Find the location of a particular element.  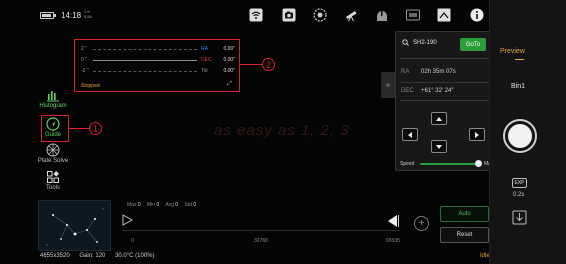

preset-icon is located at coordinates (413, 15).